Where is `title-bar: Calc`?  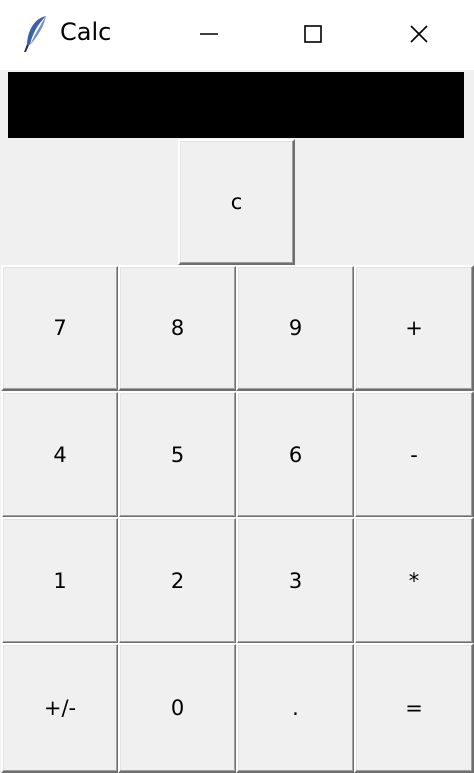
title-bar: Calc is located at coordinates (237, 35).